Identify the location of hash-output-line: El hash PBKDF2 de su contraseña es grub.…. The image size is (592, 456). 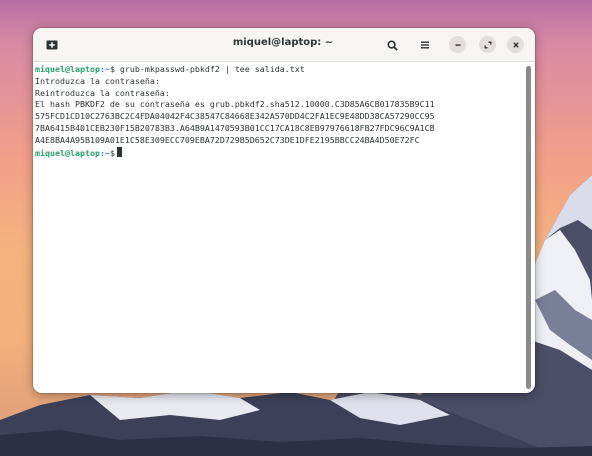
(235, 104).